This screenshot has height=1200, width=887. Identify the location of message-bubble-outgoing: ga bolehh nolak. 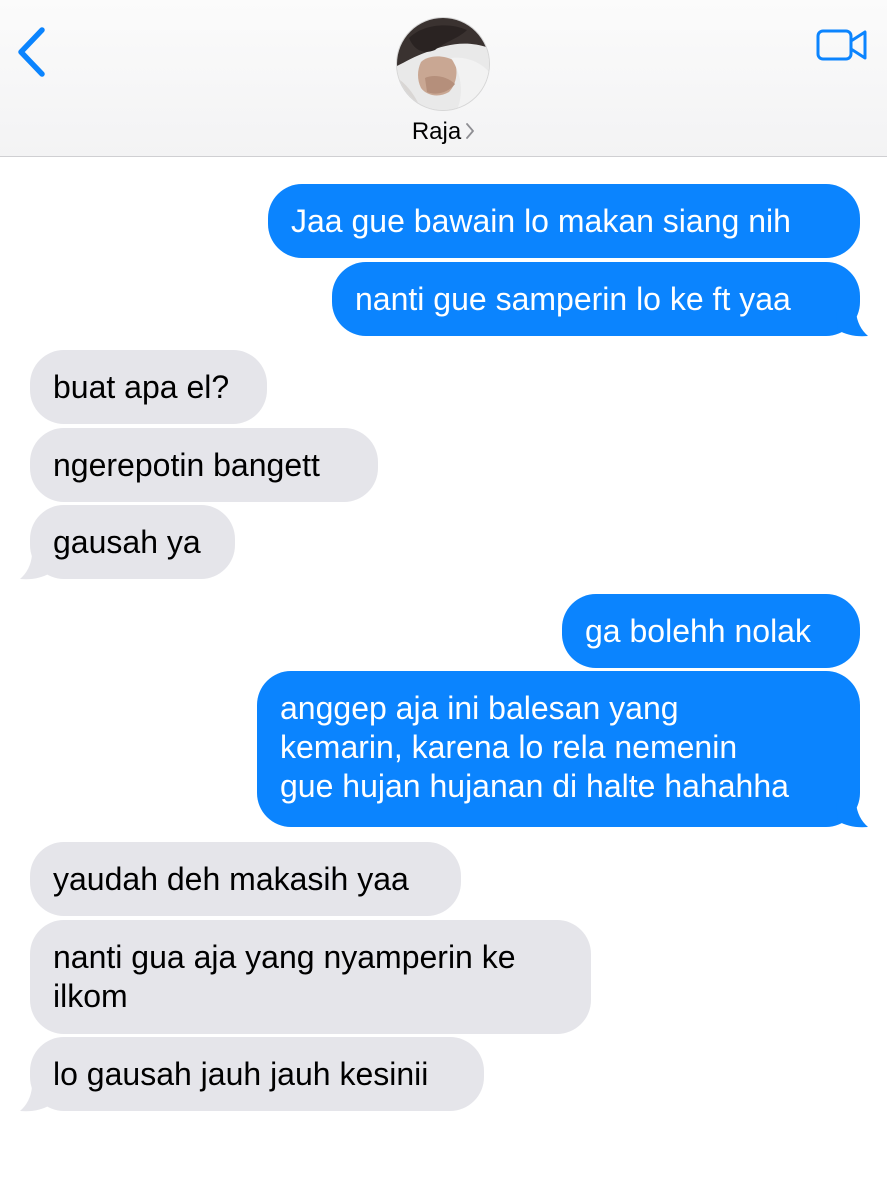
(711, 631).